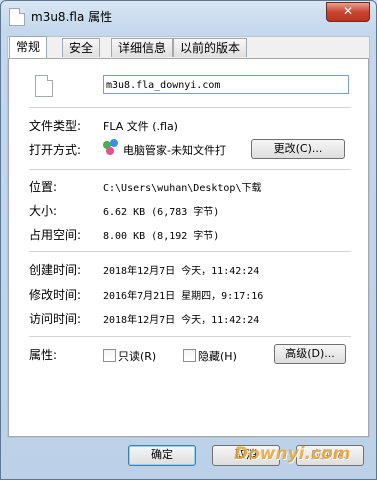 This screenshot has height=480, width=377. Describe the element at coordinates (183, 296) in the screenshot. I see `modified-value: 2016年7月21日 星期四，9:17:16` at that location.